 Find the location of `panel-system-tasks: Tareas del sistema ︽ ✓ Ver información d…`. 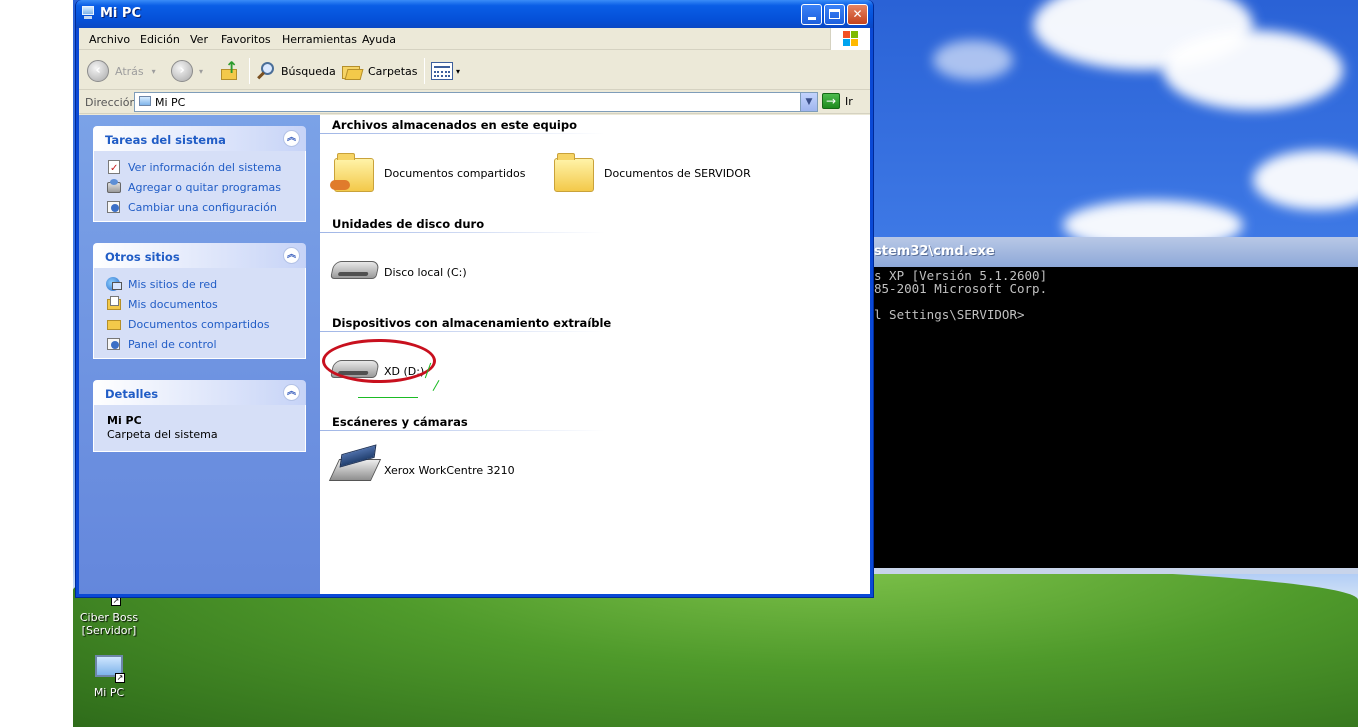

panel-system-tasks: Tareas del sistema ︽ ✓ Ver información d… is located at coordinates (199, 174).